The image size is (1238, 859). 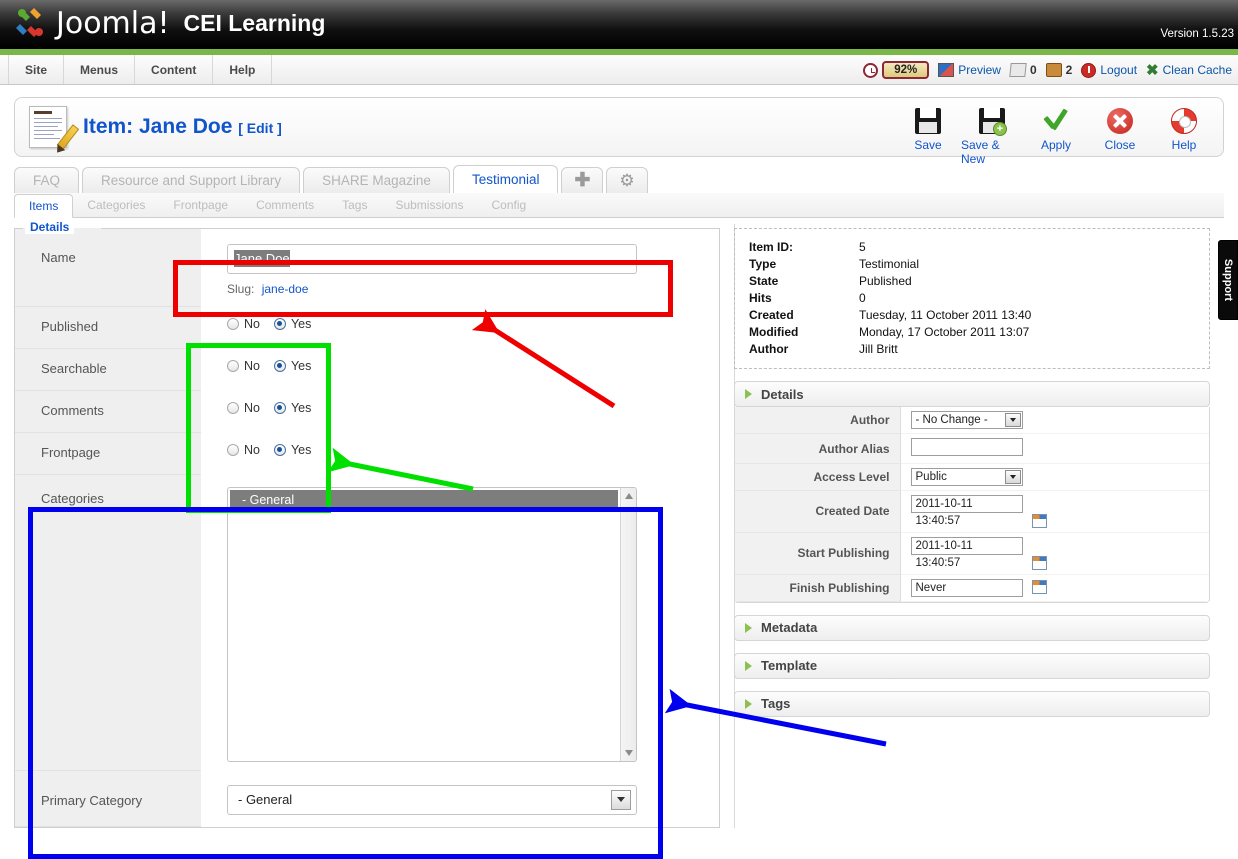 What do you see at coordinates (473, 366) in the screenshot?
I see `searchable-radio-group: No Yes` at bounding box center [473, 366].